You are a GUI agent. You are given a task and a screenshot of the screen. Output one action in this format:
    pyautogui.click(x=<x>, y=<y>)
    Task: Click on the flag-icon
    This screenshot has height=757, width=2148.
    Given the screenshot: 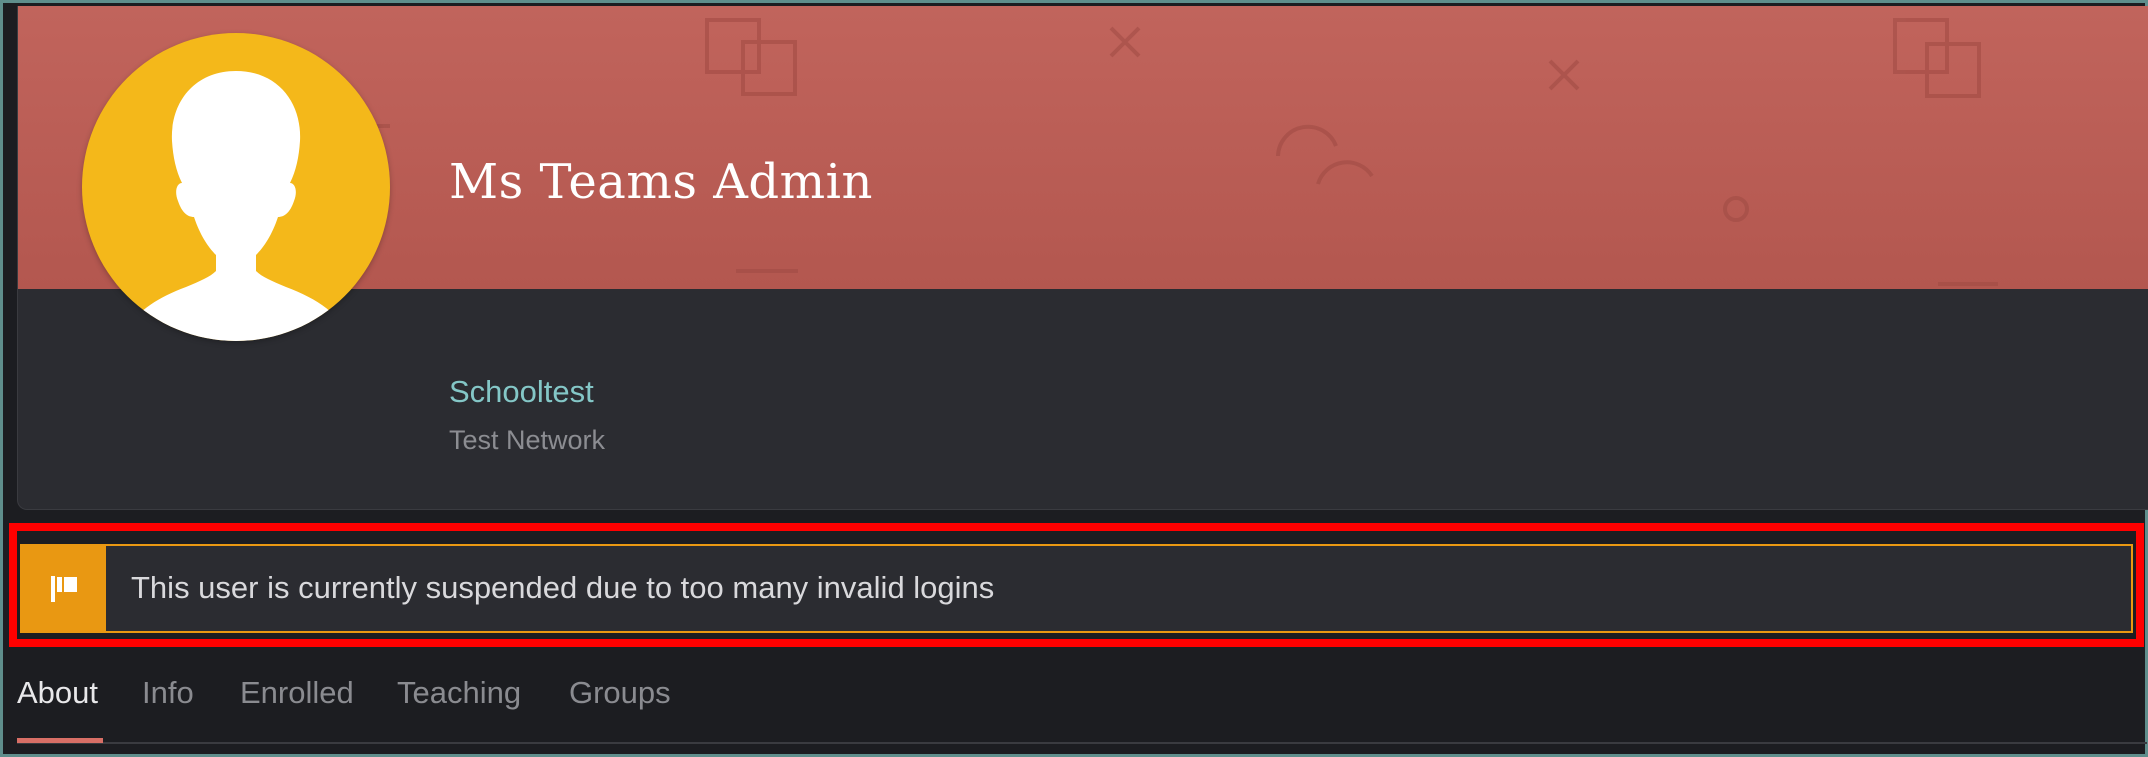 What is the action you would take?
    pyautogui.click(x=64, y=588)
    